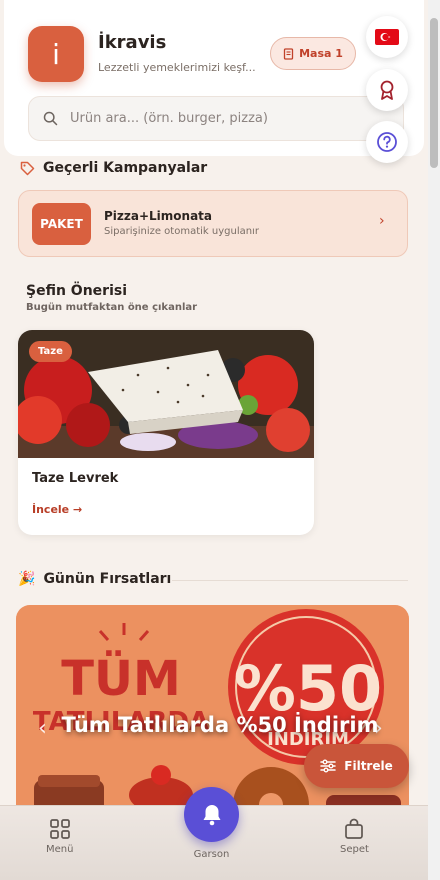 The width and height of the screenshot is (440, 880). Describe the element at coordinates (288, 53) in the screenshot. I see `receipt-icon` at that location.